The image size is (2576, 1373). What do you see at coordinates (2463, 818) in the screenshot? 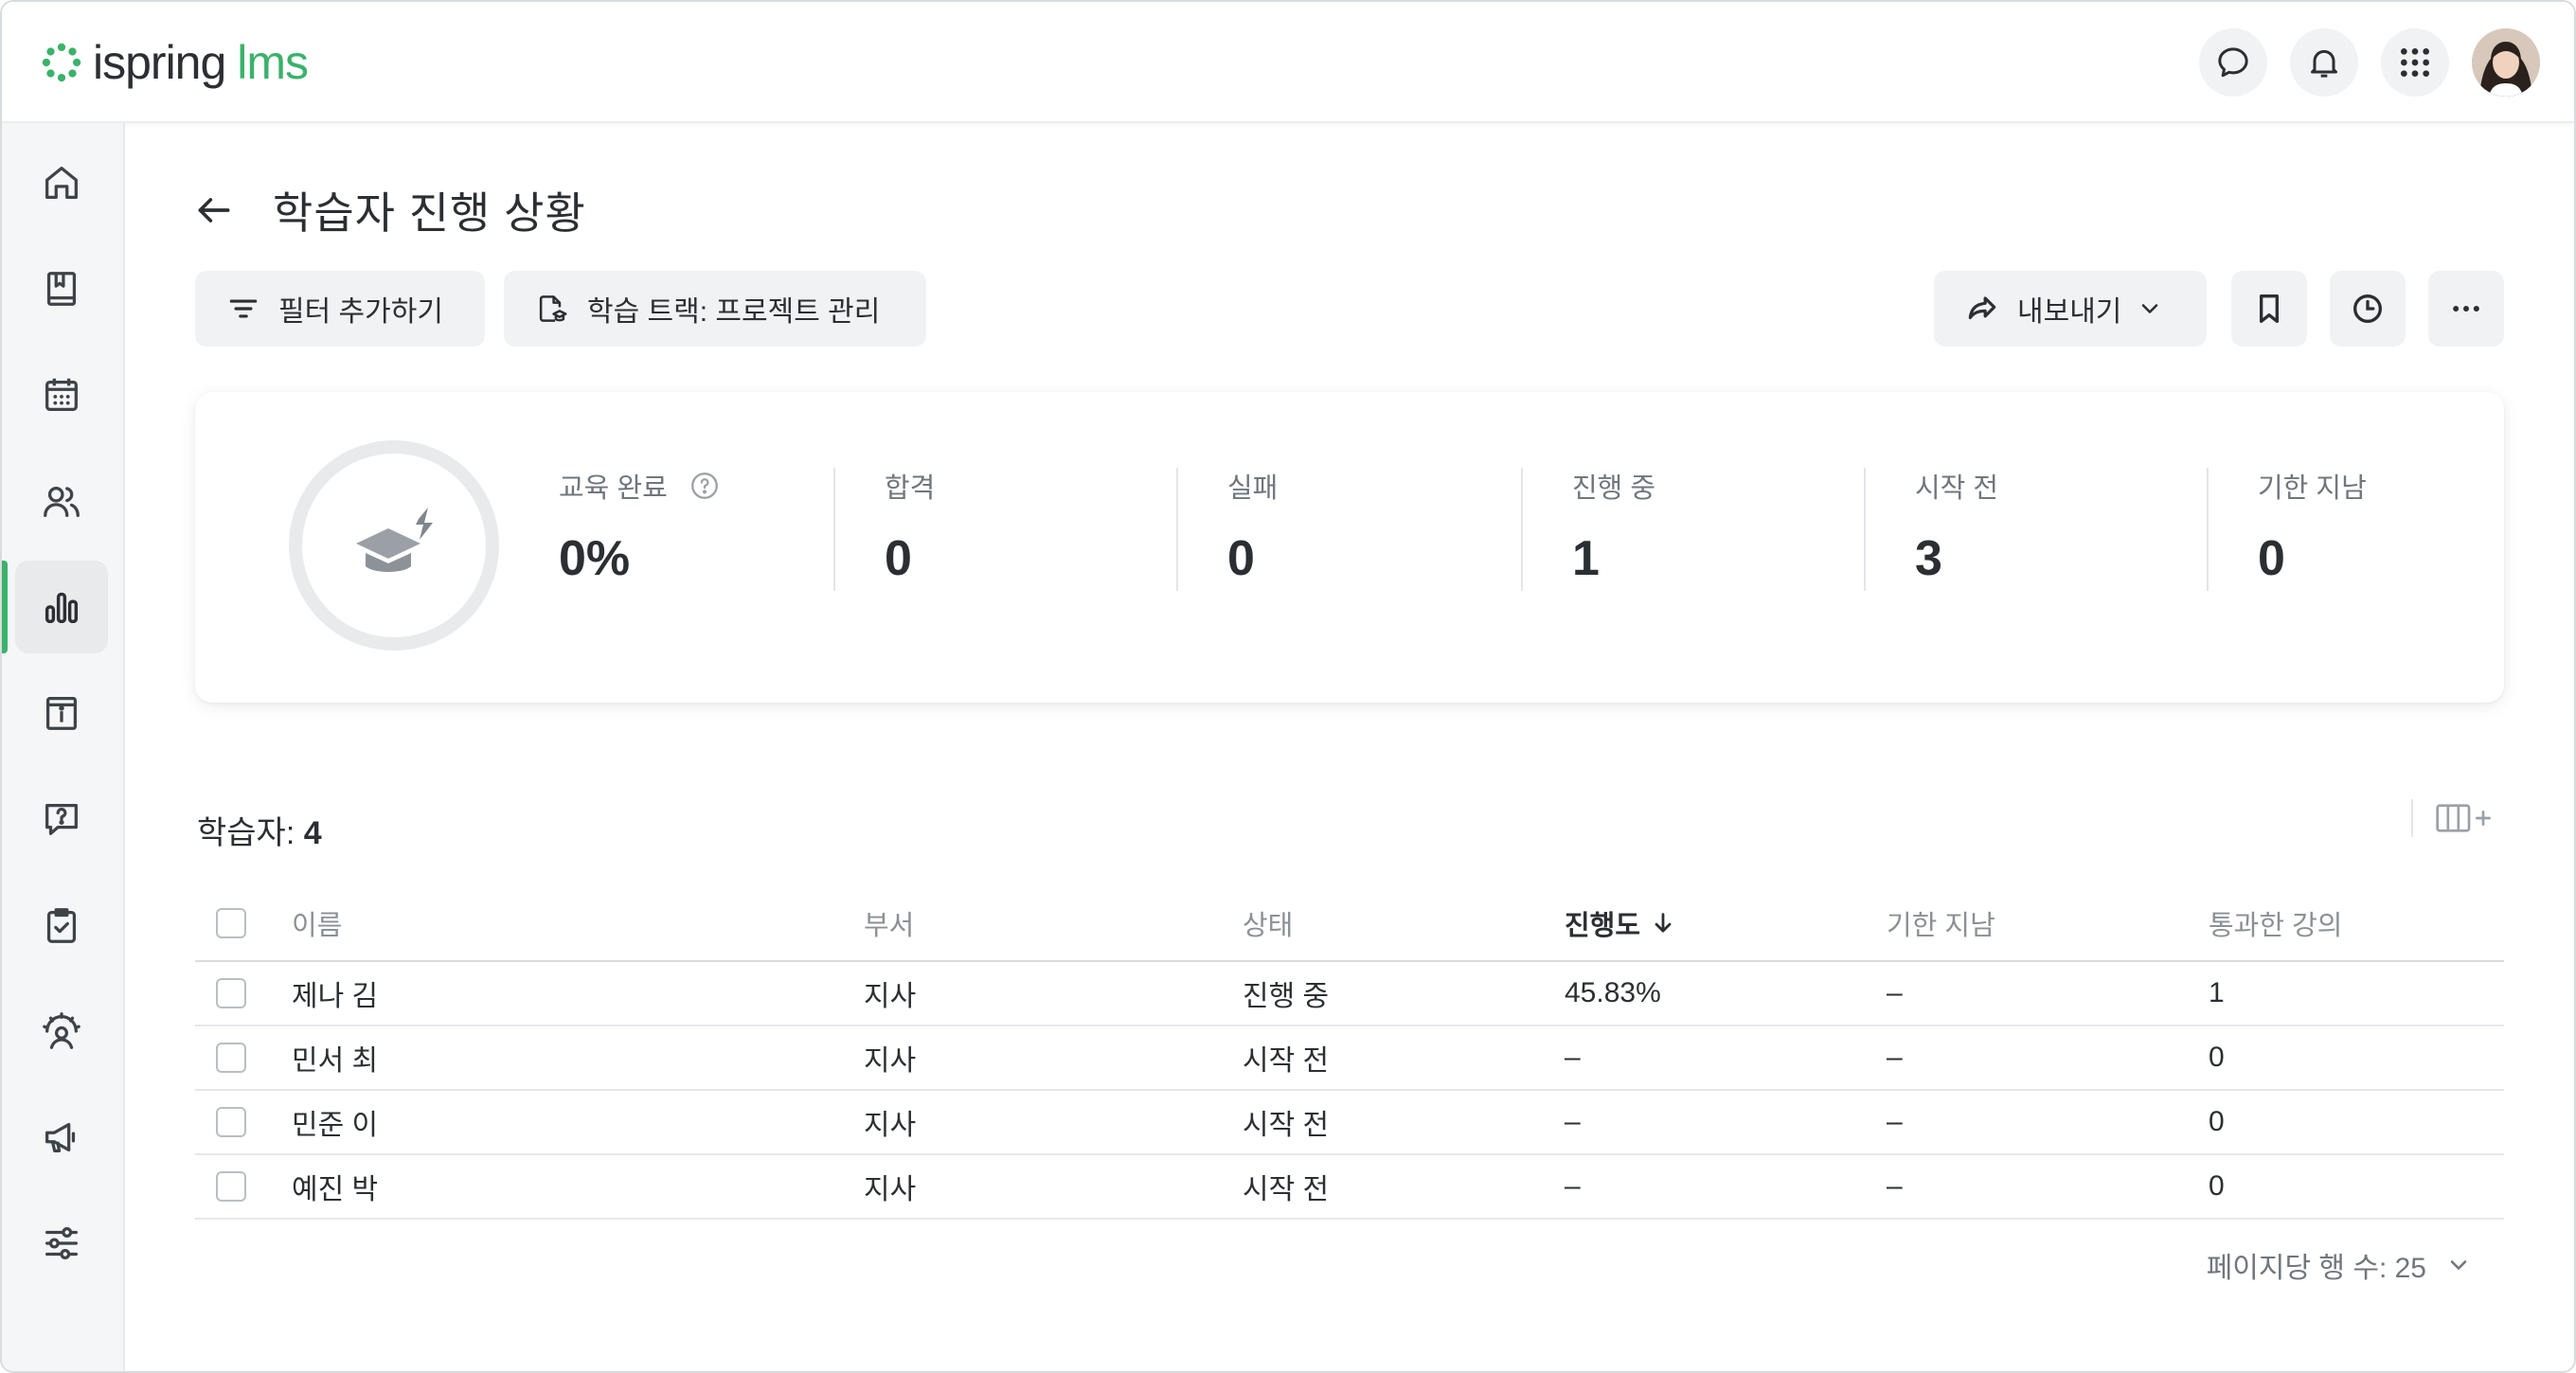
I see `columns-add-icon` at bounding box center [2463, 818].